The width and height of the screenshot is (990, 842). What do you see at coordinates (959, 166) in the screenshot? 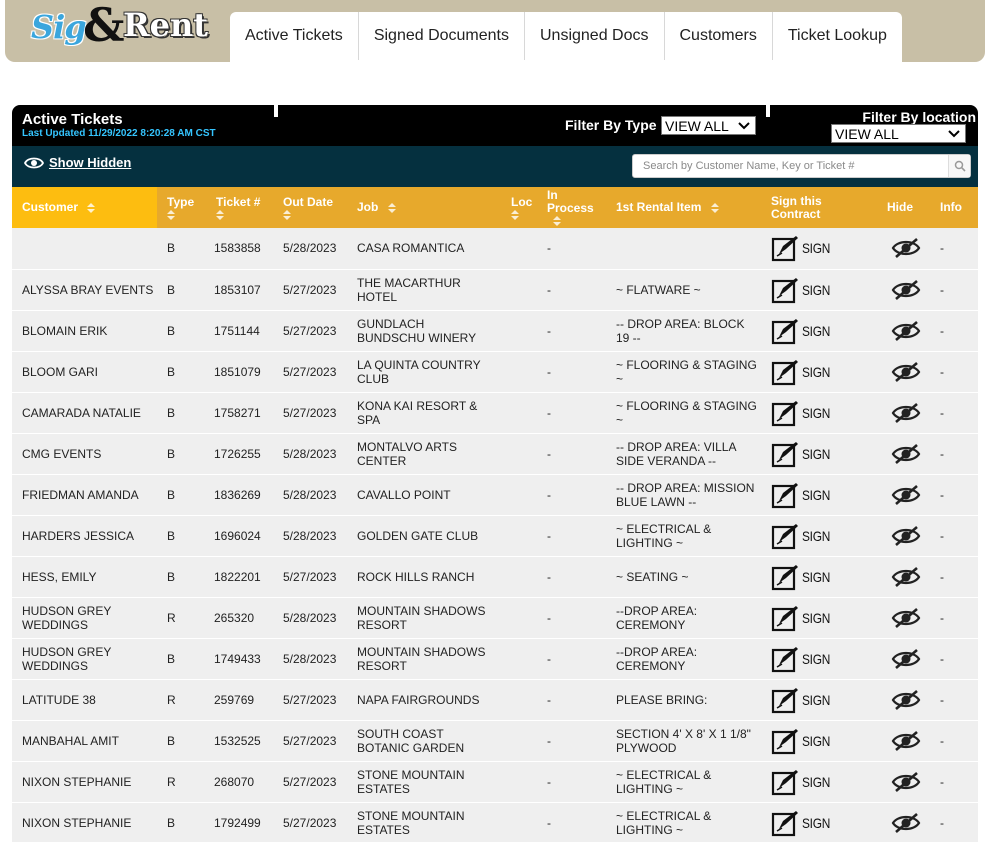
I see `search-button` at bounding box center [959, 166].